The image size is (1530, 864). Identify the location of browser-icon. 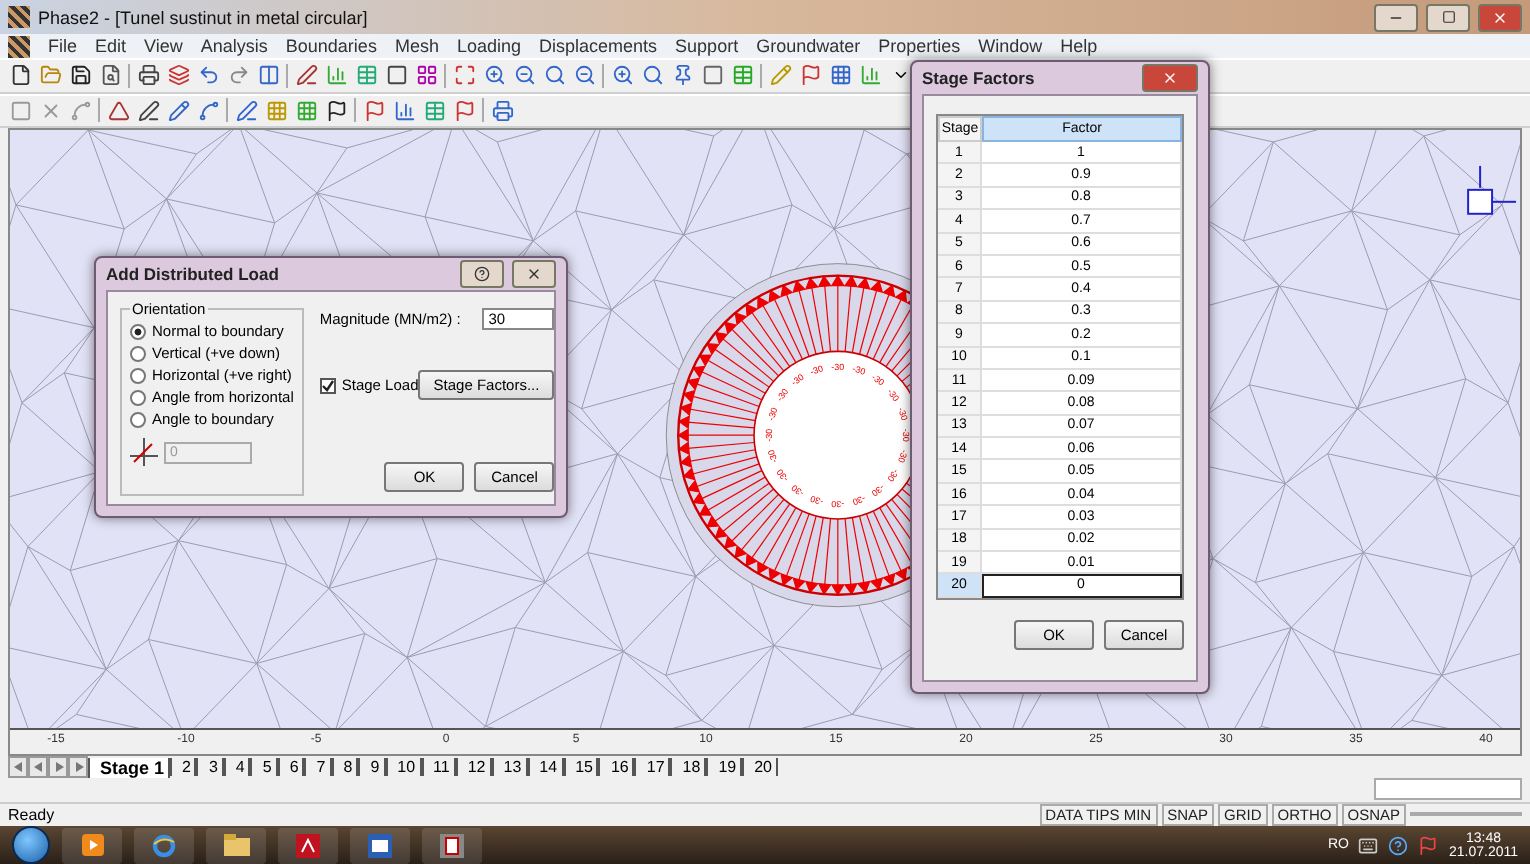
(164, 845).